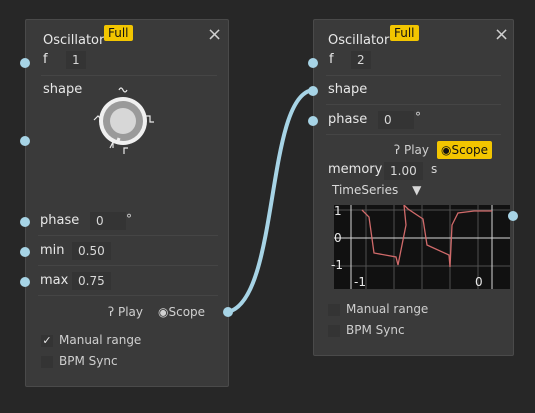  I want to click on manual-range-checkbox: ✓ Manual range, so click(91, 340).